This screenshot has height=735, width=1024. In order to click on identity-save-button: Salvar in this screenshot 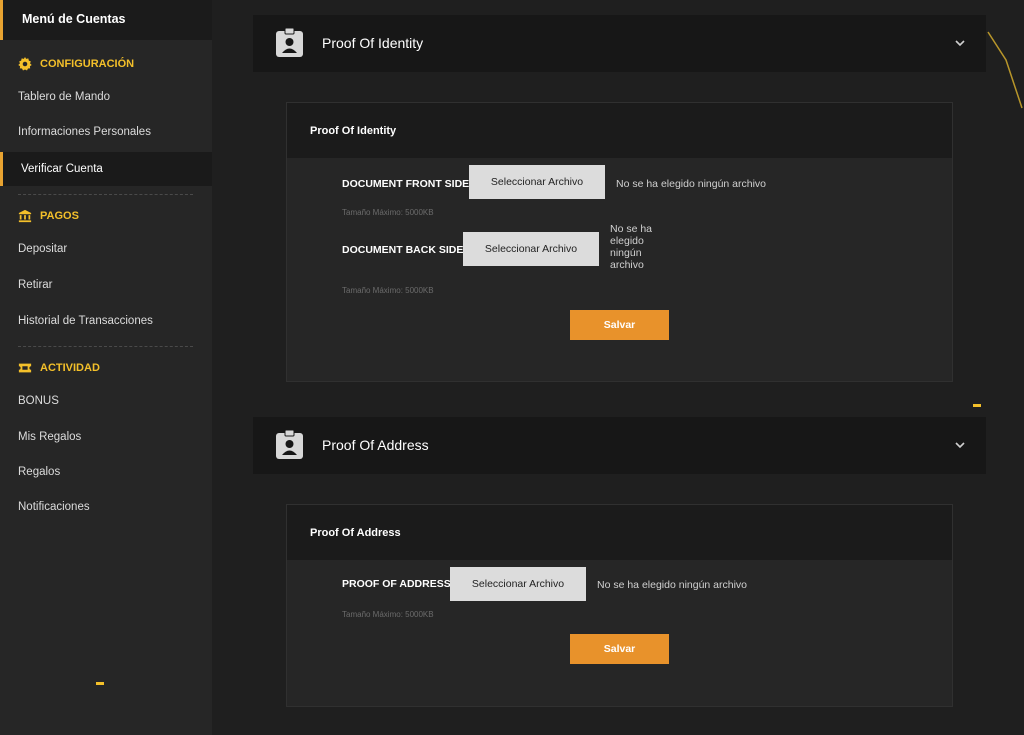, I will do `click(619, 325)`.